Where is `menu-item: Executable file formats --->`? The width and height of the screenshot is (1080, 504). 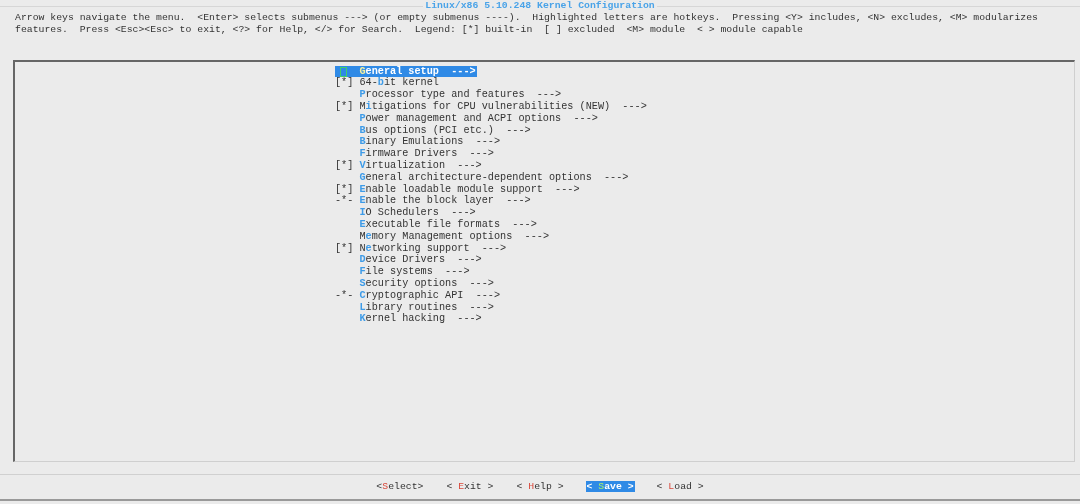
menu-item: Executable file formats ---> is located at coordinates (436, 224).